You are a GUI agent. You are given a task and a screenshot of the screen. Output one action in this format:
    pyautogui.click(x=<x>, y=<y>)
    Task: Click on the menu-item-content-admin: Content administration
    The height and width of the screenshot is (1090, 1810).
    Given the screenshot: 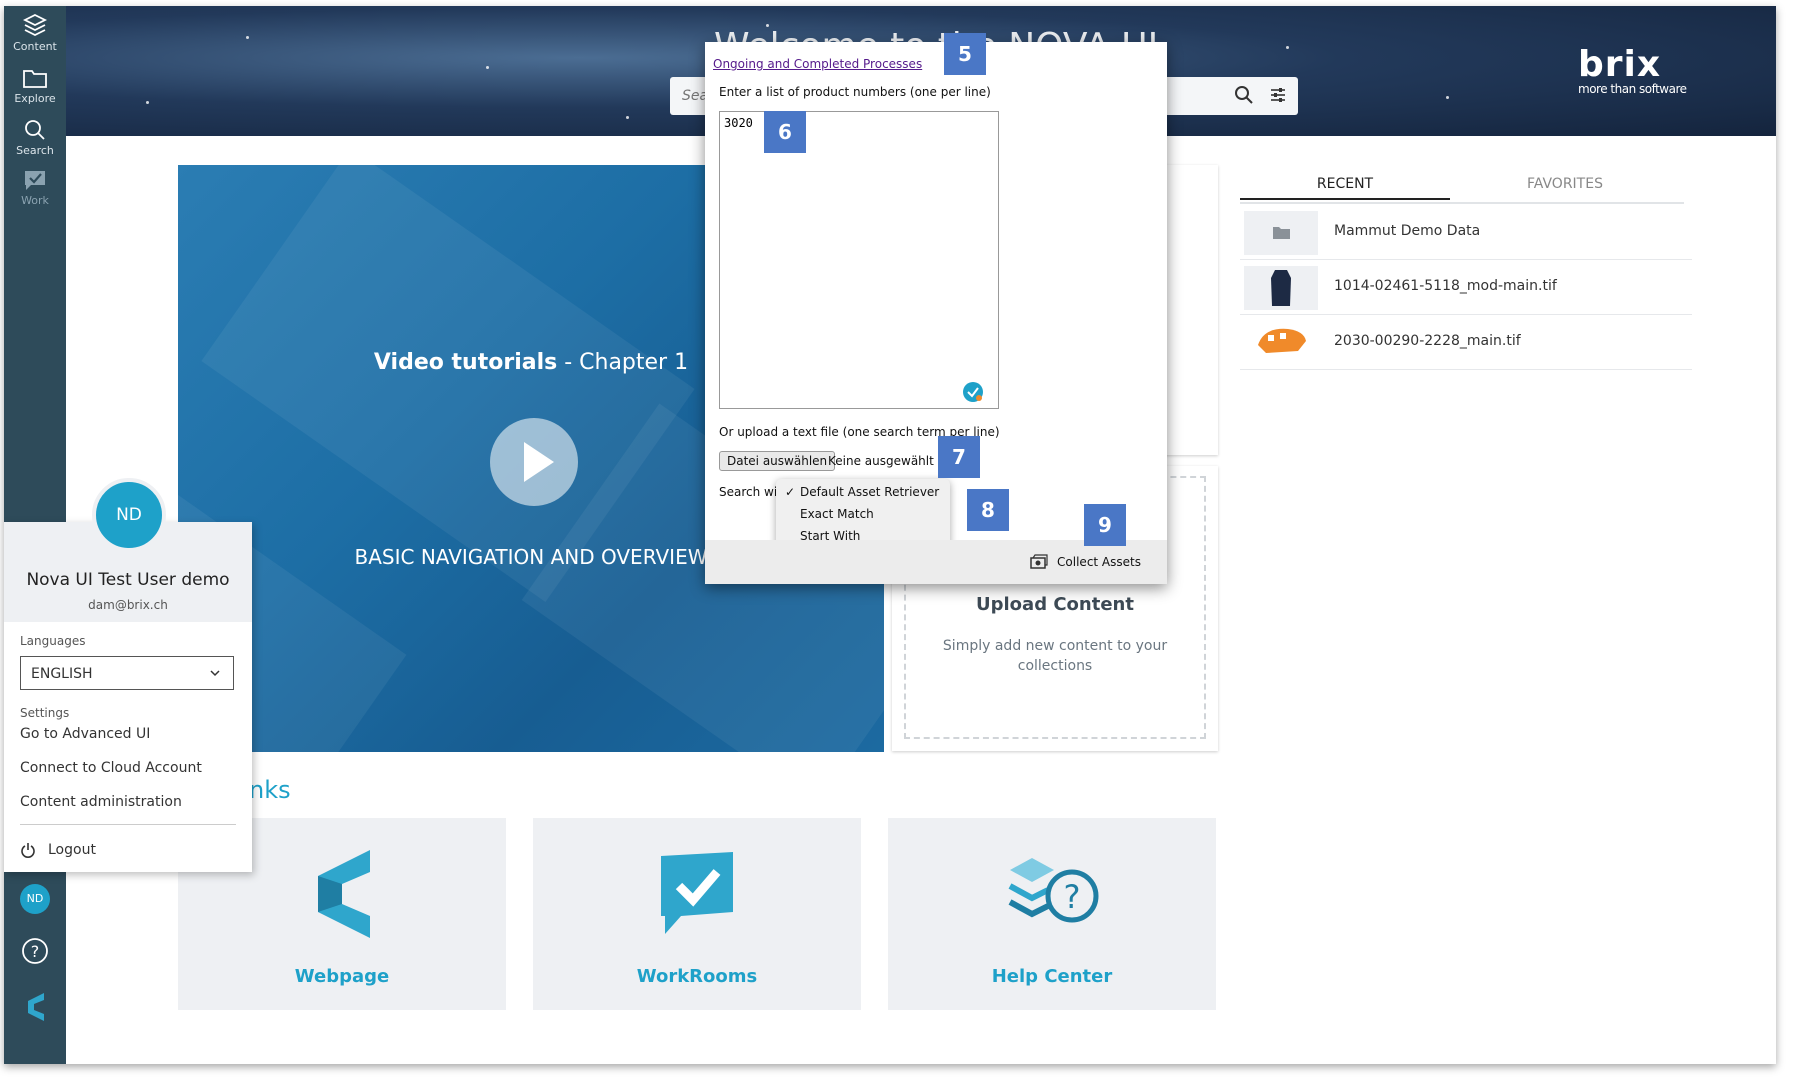 What is the action you would take?
    pyautogui.click(x=101, y=802)
    